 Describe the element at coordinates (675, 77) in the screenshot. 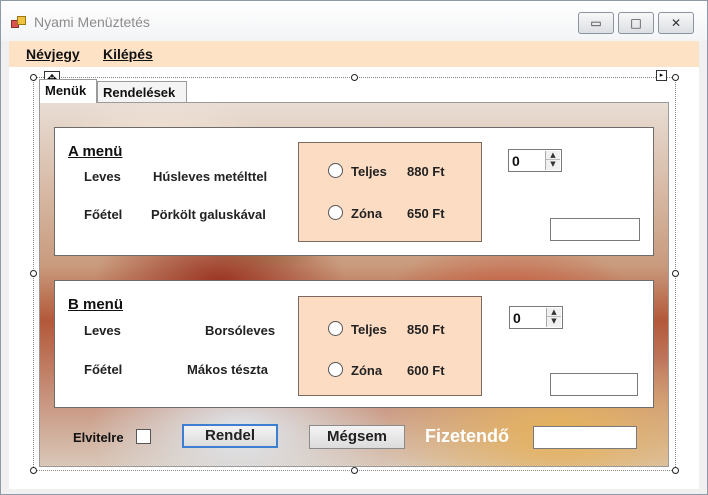

I see `resize-handle-top-right` at that location.